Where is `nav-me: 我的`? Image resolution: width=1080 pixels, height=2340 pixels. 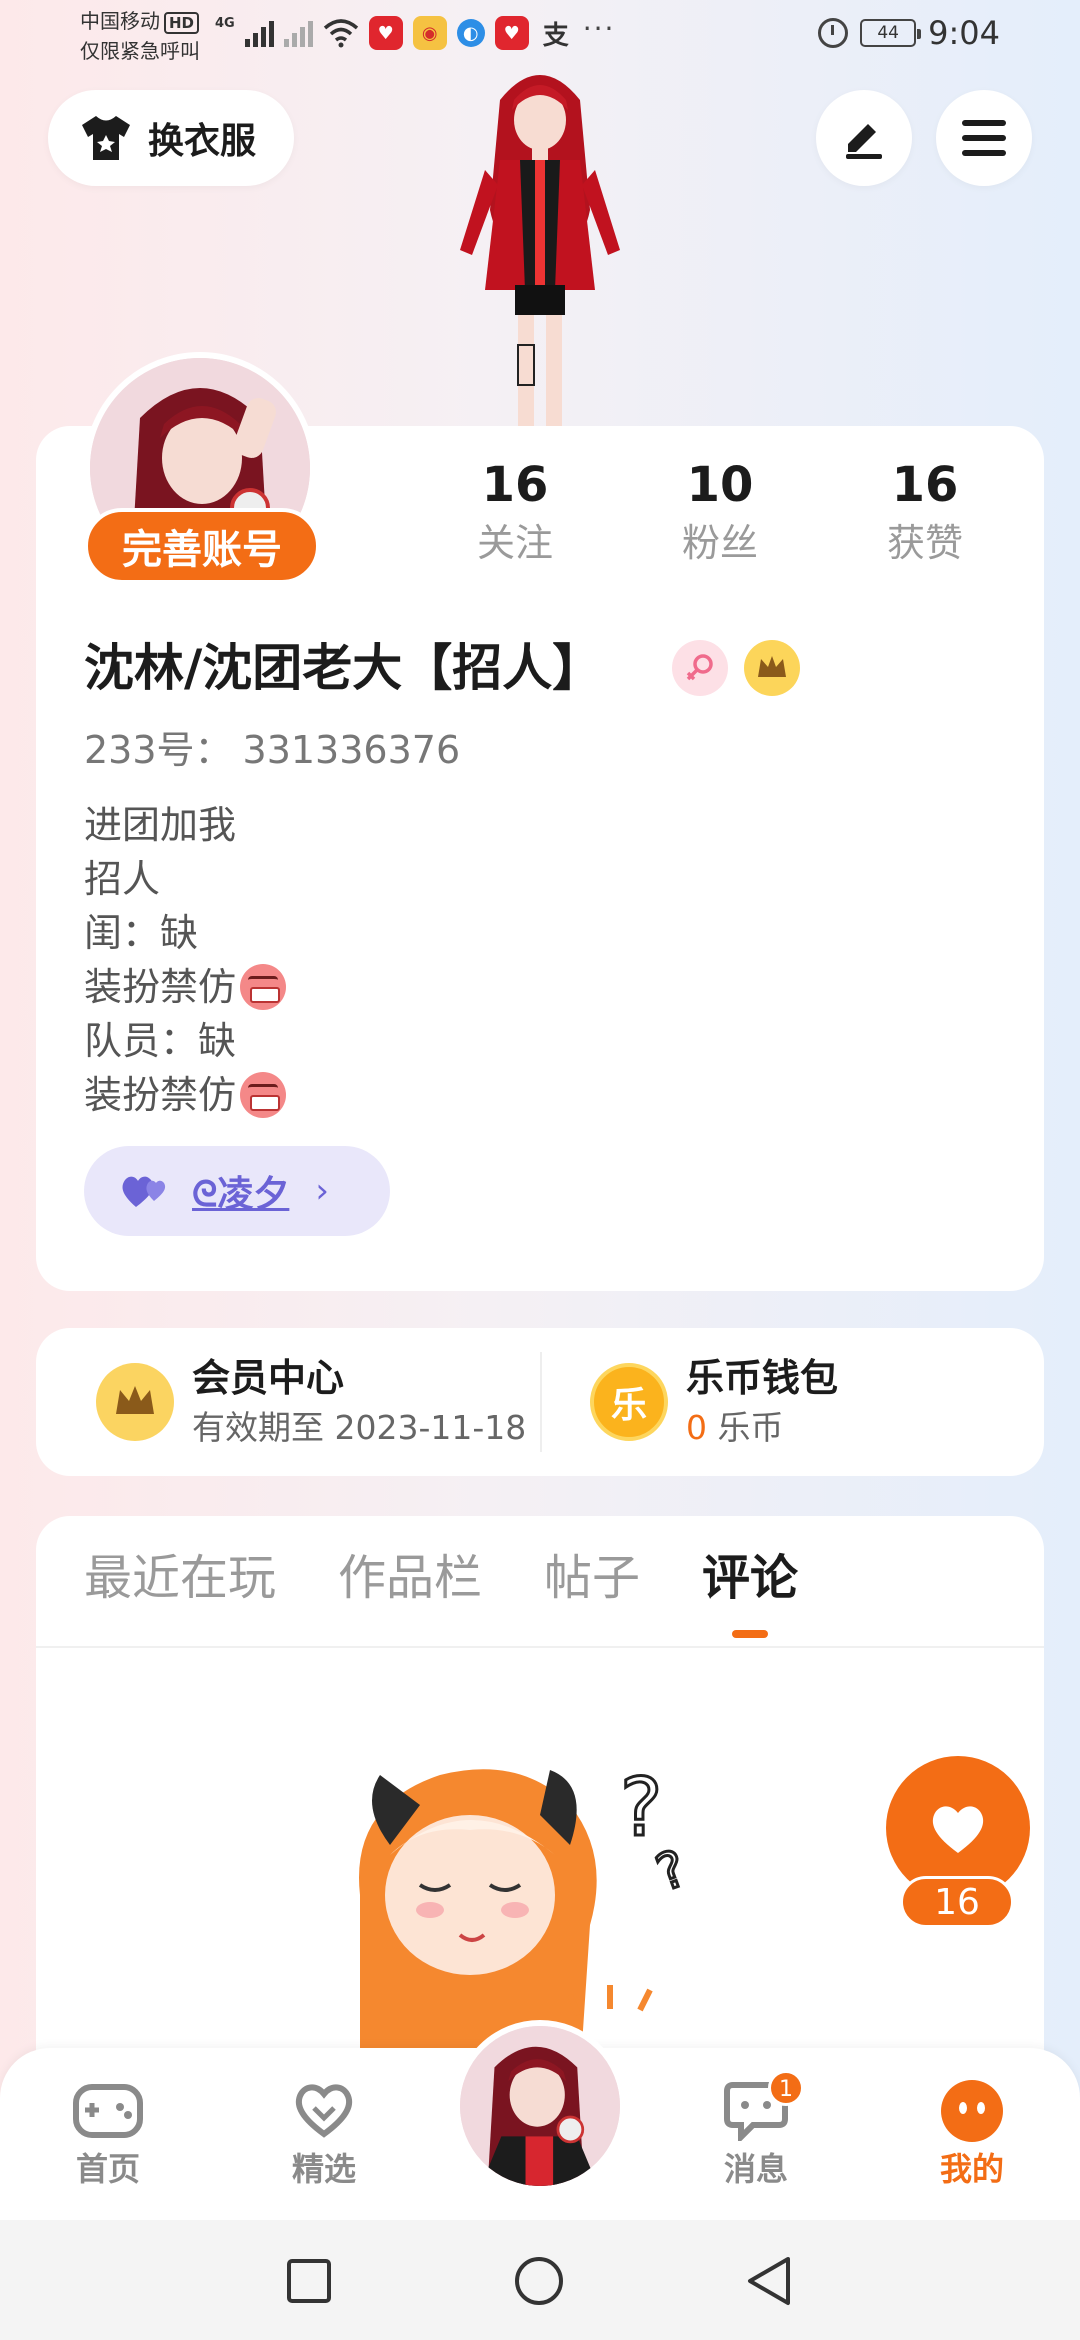
nav-me: 我的 is located at coordinates (972, 2134).